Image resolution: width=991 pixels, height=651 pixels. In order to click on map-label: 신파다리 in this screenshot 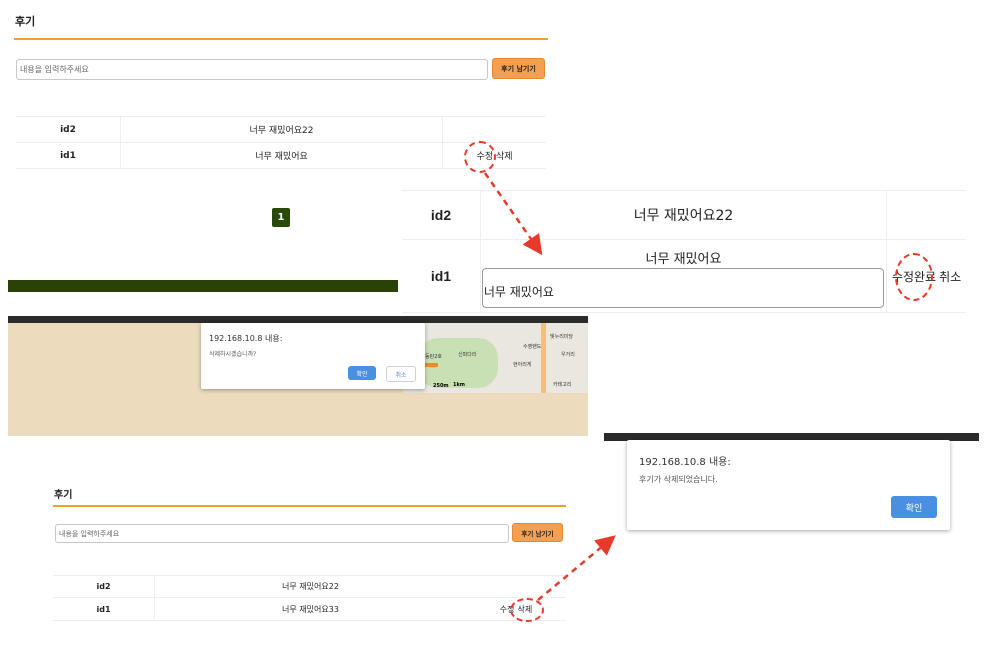, I will do `click(467, 355)`.